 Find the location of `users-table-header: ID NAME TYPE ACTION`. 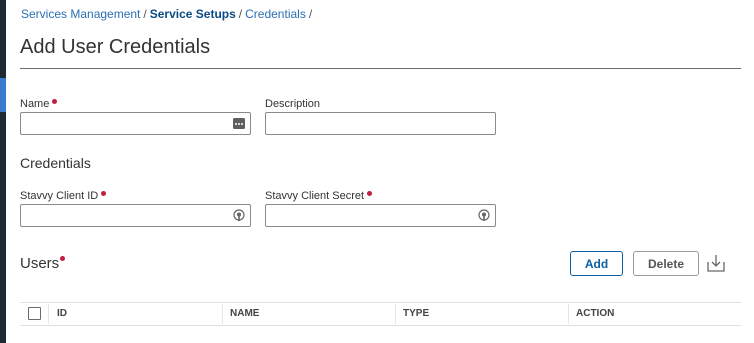

users-table-header: ID NAME TYPE ACTION is located at coordinates (380, 314).